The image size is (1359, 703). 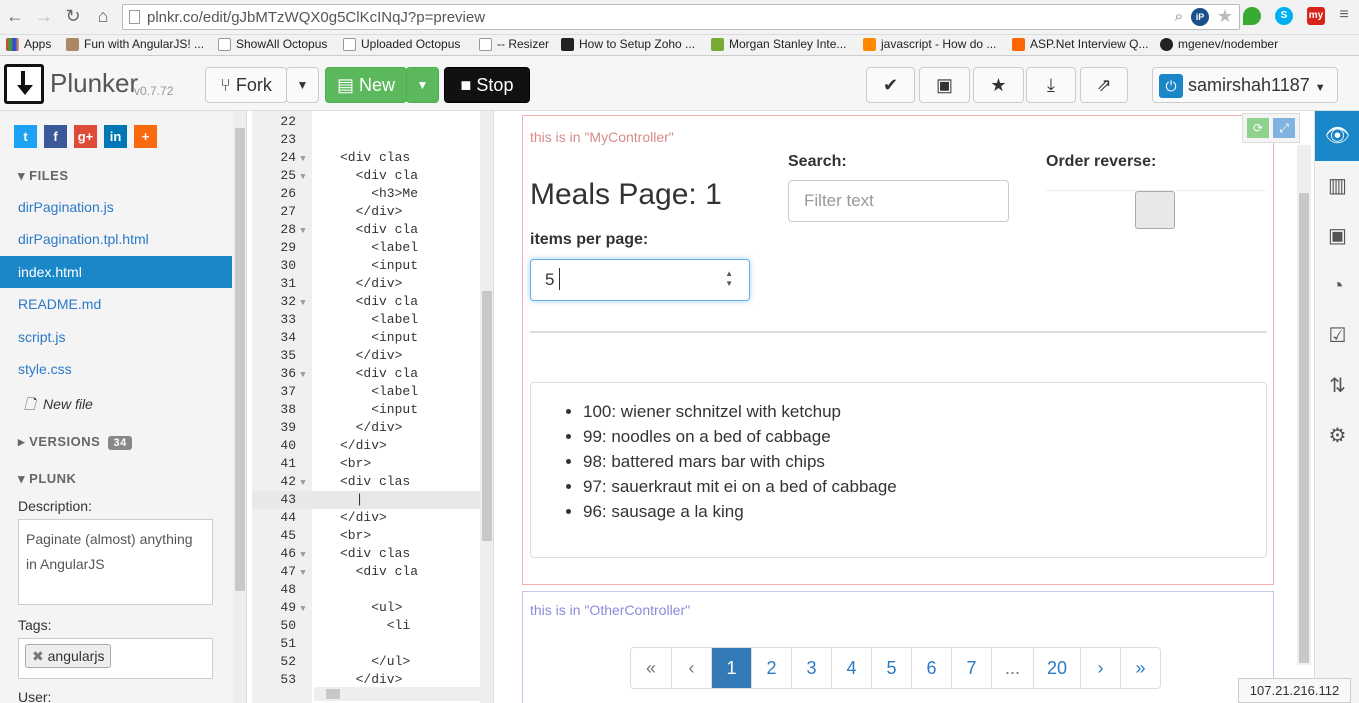 What do you see at coordinates (1100, 668) in the screenshot?
I see `page-link: ›` at bounding box center [1100, 668].